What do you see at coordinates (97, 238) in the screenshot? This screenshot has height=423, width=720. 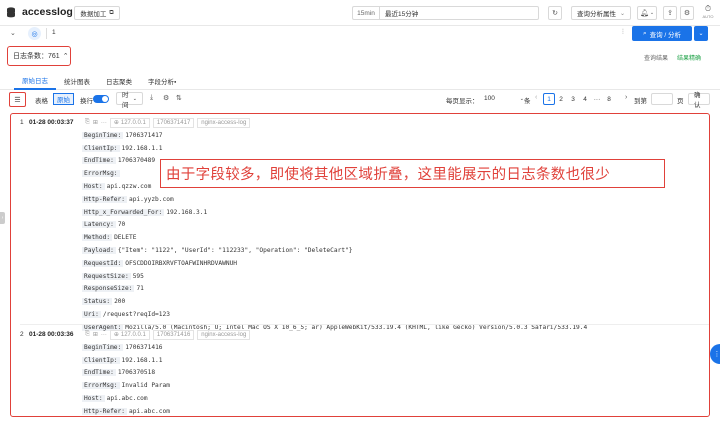 I see `field-key: Method:` at bounding box center [97, 238].